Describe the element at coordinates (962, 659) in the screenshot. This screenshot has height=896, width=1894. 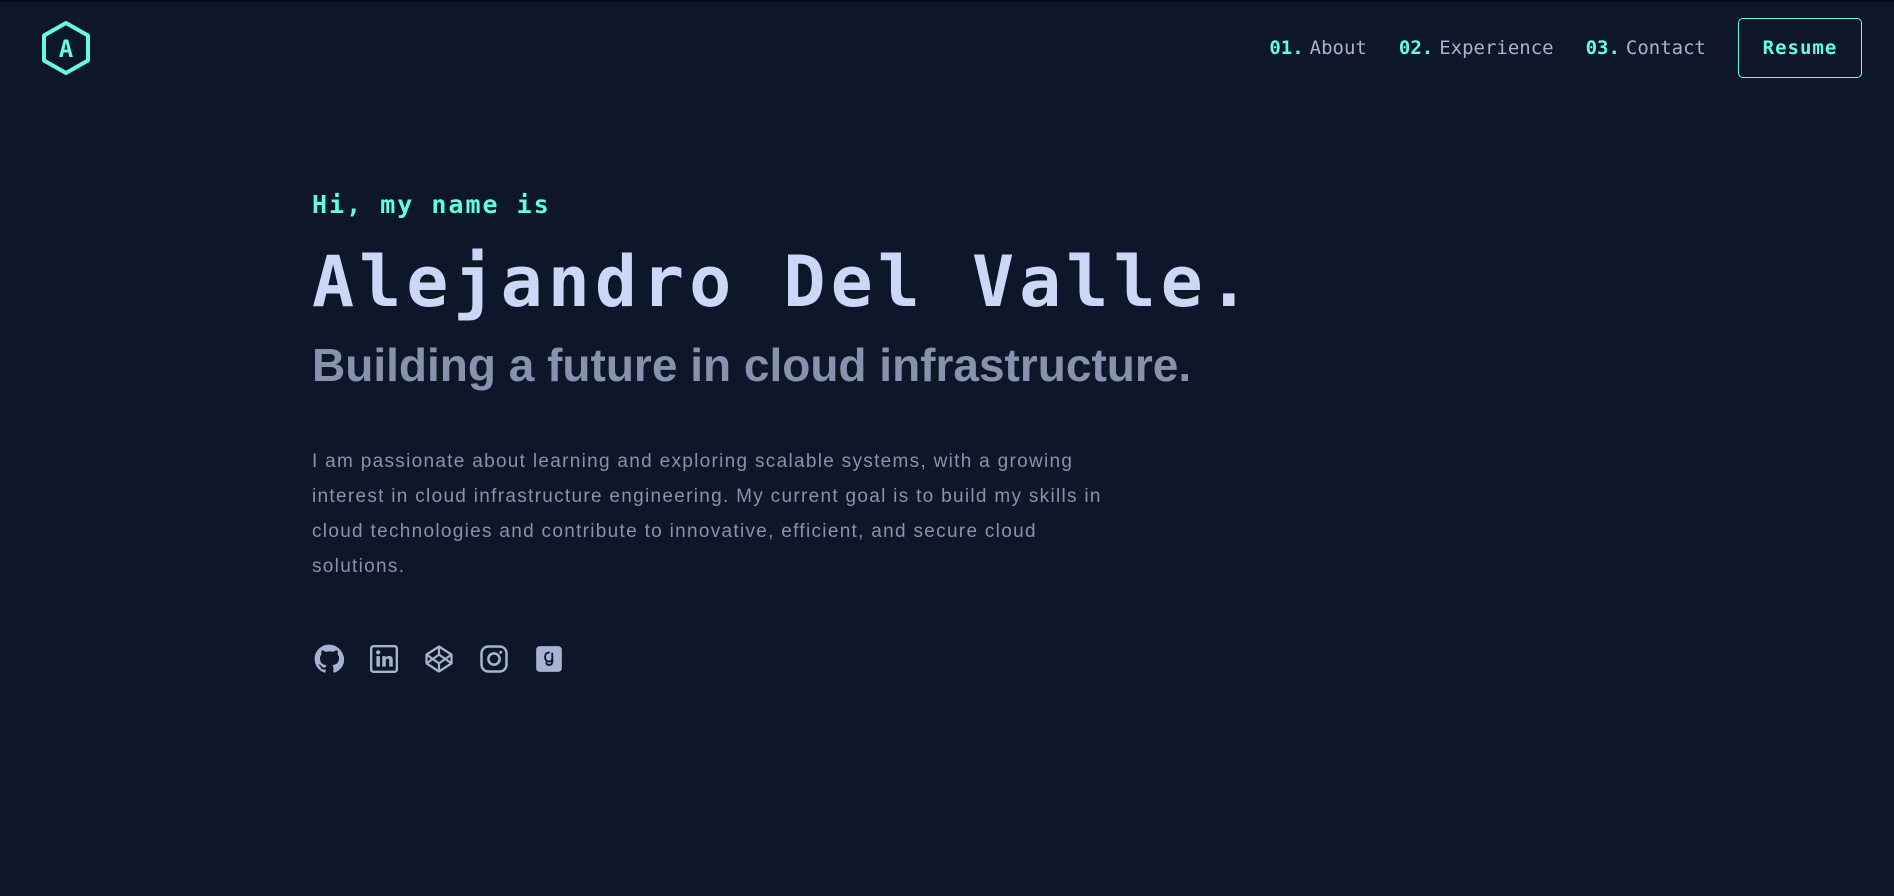
I see `social-links` at that location.